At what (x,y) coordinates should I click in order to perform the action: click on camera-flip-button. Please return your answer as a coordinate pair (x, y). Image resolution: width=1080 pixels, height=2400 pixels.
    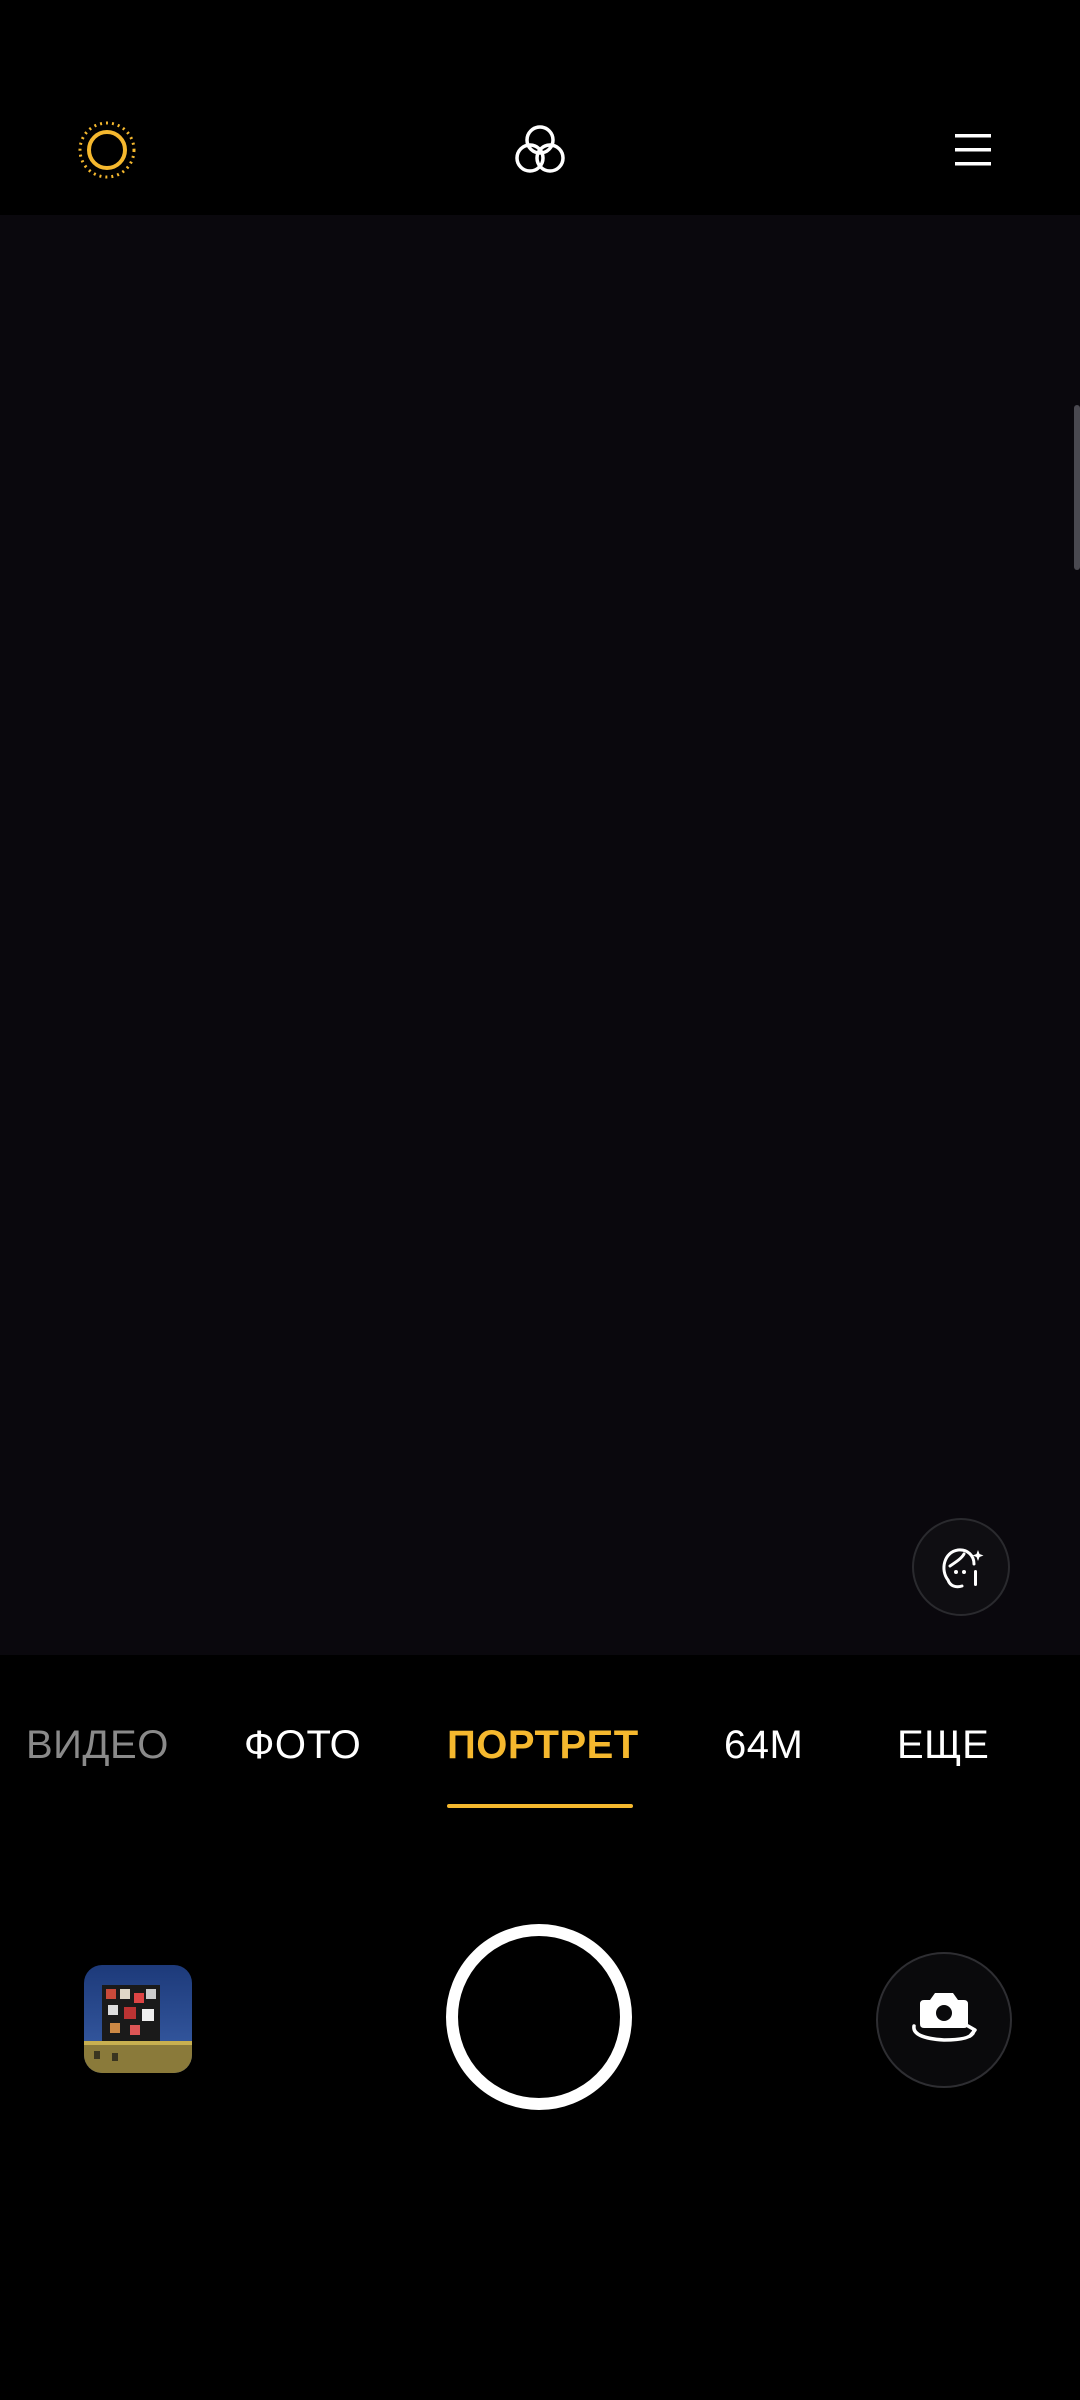
    Looking at the image, I should click on (944, 2020).